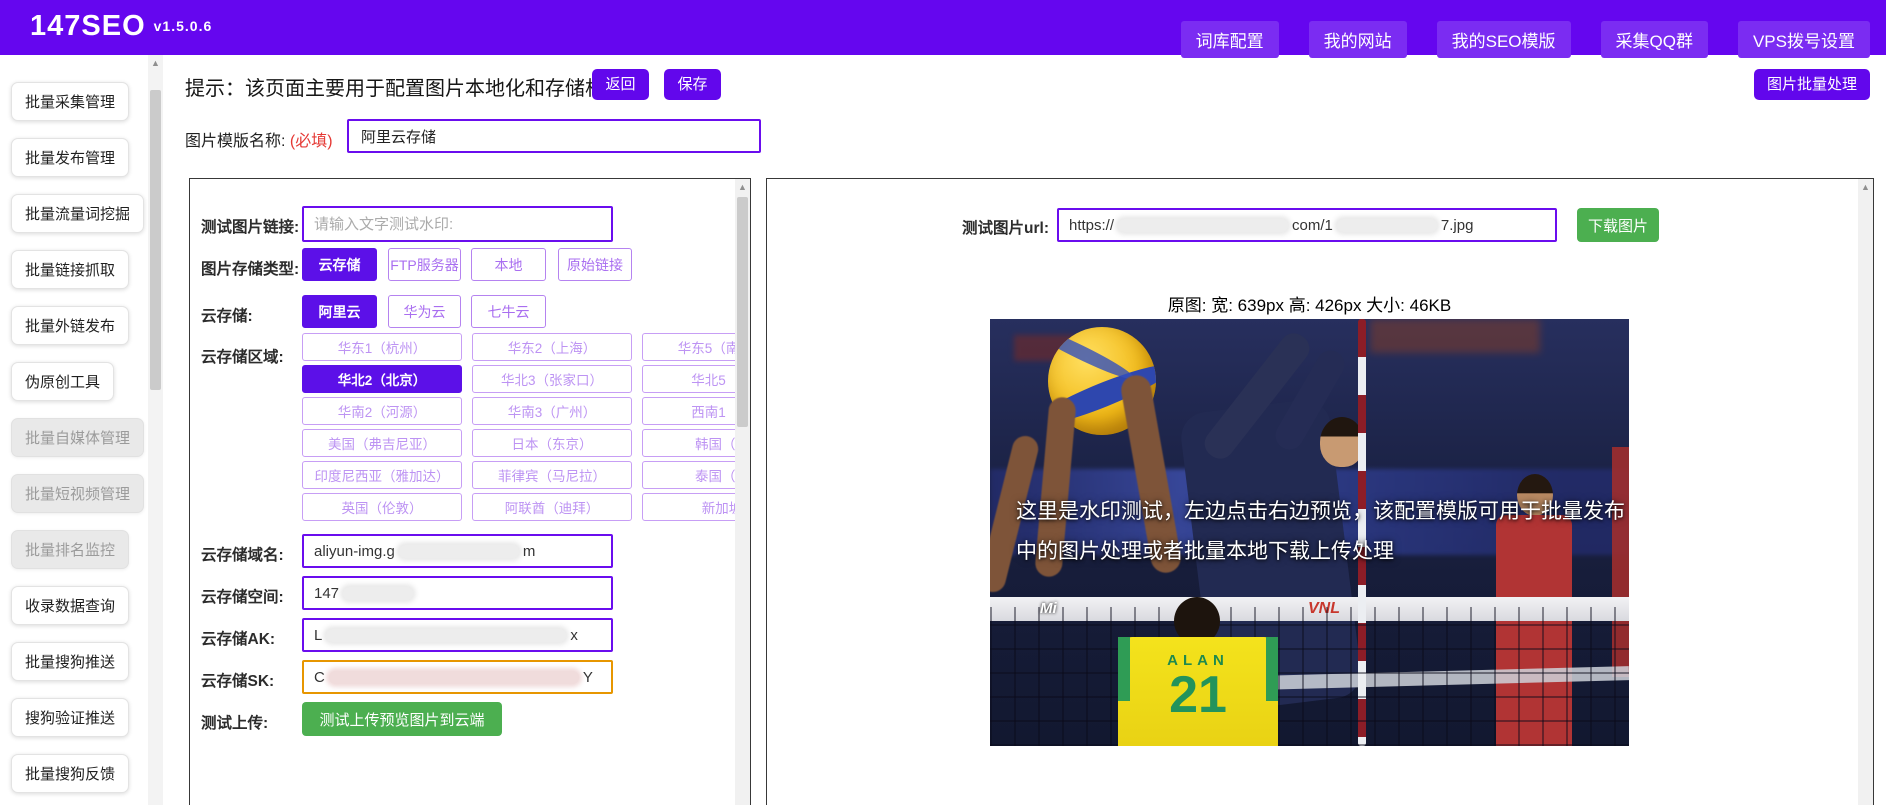 This screenshot has width=1886, height=805. I want to click on test-image-link-label: 测试图片链接:, so click(250, 227).